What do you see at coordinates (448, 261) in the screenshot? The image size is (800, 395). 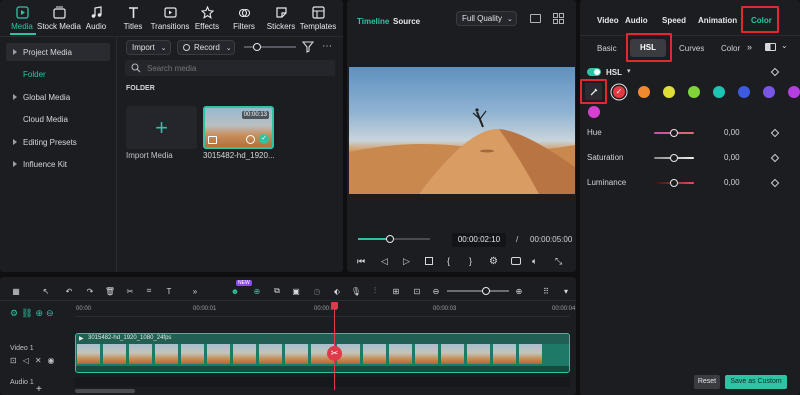 I see `mark-in-icon: {` at bounding box center [448, 261].